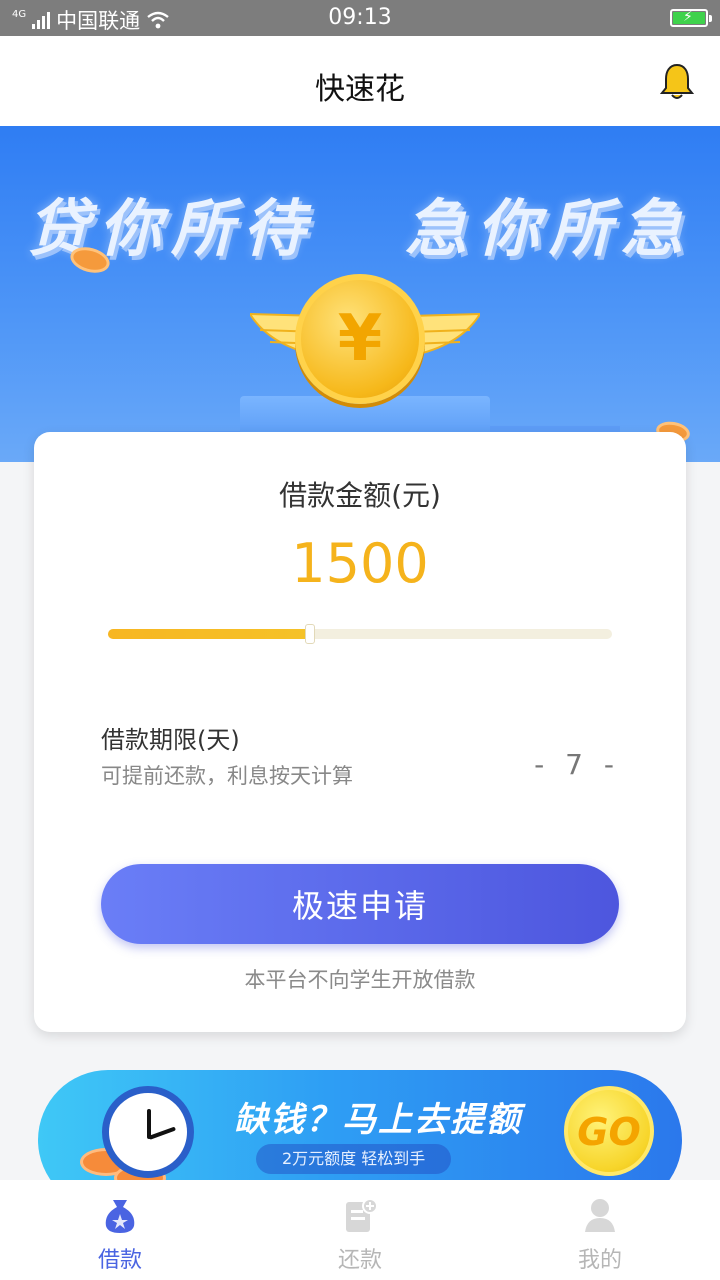  Describe the element at coordinates (209, 634) in the screenshot. I see `amount-slider-fill` at that location.